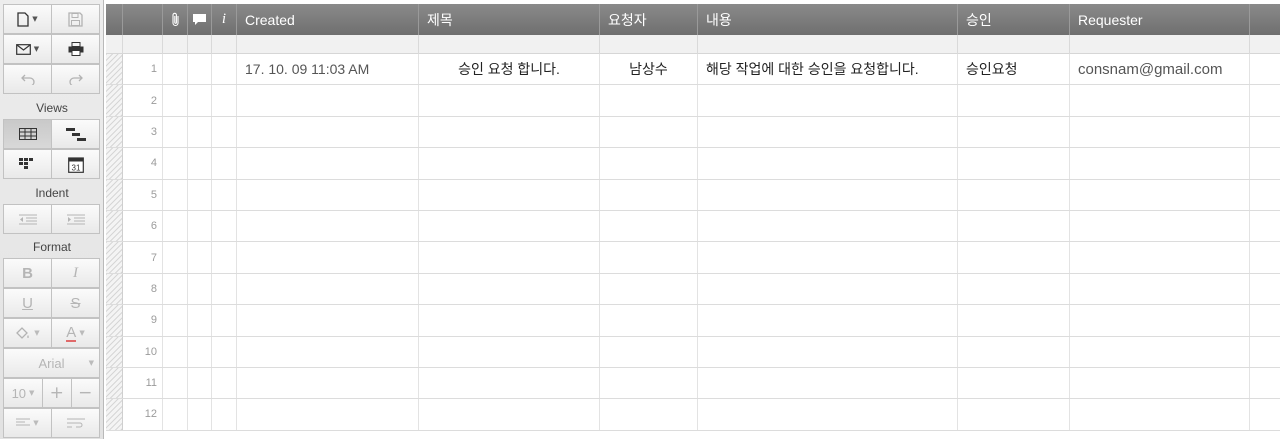  Describe the element at coordinates (143, 226) in the screenshot. I see `row-number: 6` at that location.